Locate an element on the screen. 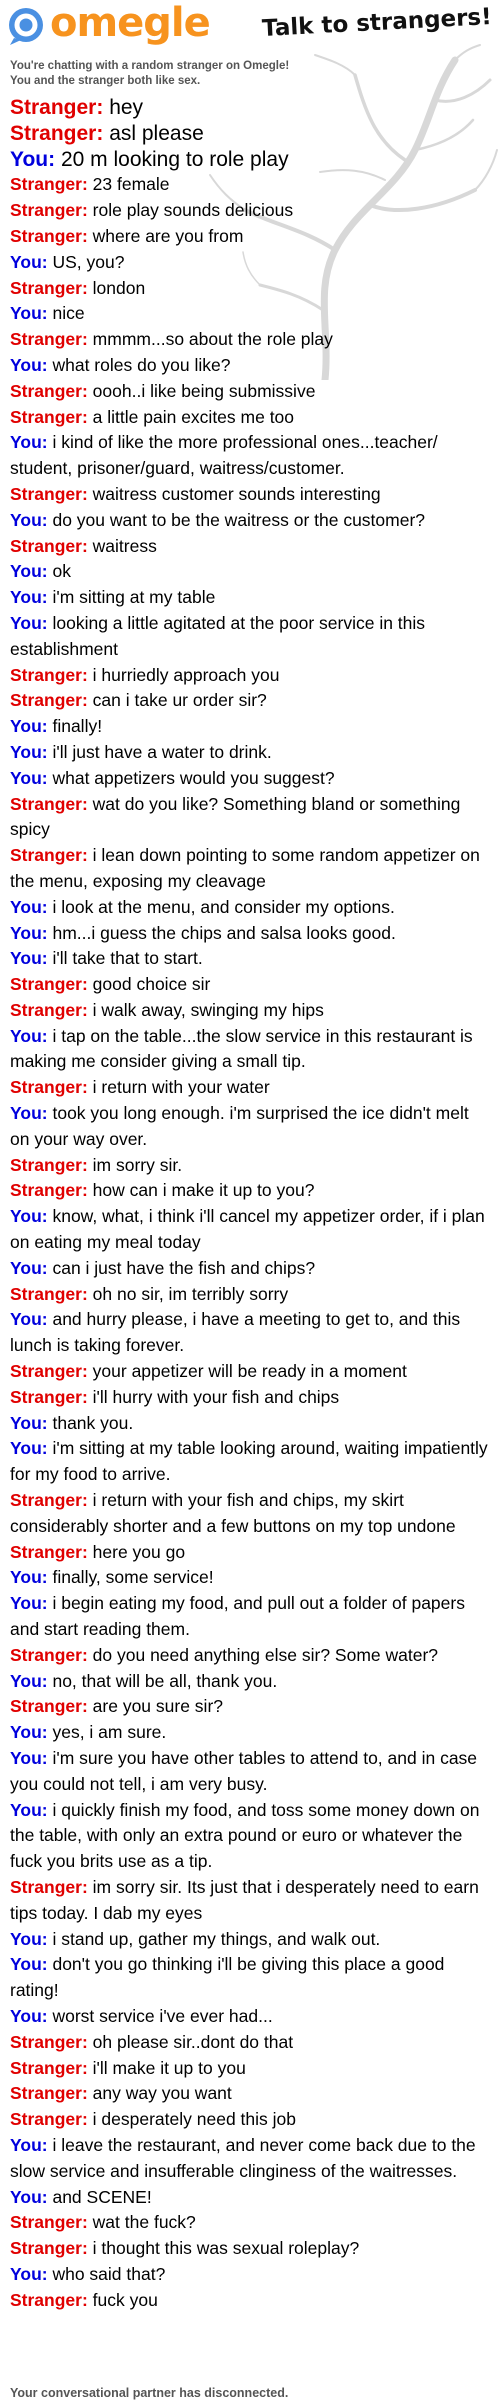 Image resolution: width=500 pixels, height=2408 pixels. message-text: asl please is located at coordinates (156, 133).